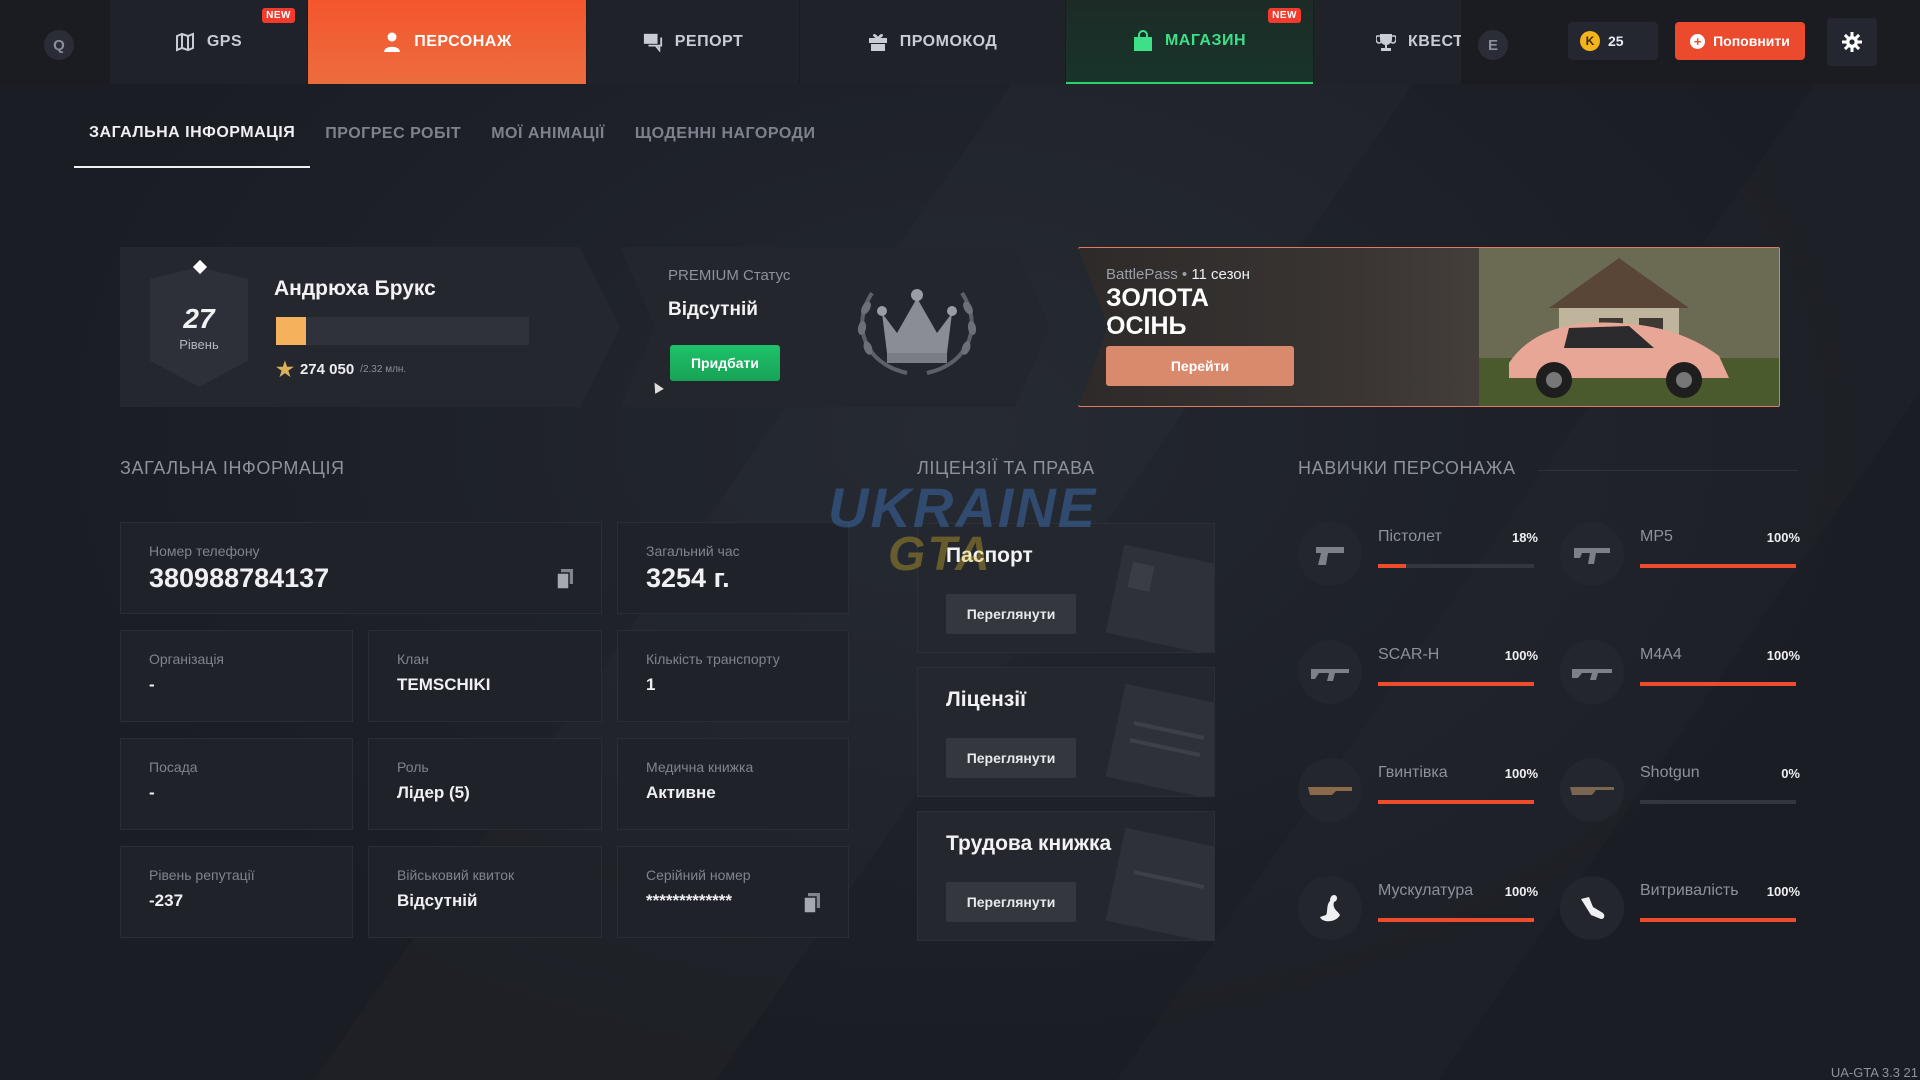 This screenshot has height=1080, width=1920. I want to click on subtab-my-animations: МОЇ АНІМАЦІЇ, so click(548, 134).